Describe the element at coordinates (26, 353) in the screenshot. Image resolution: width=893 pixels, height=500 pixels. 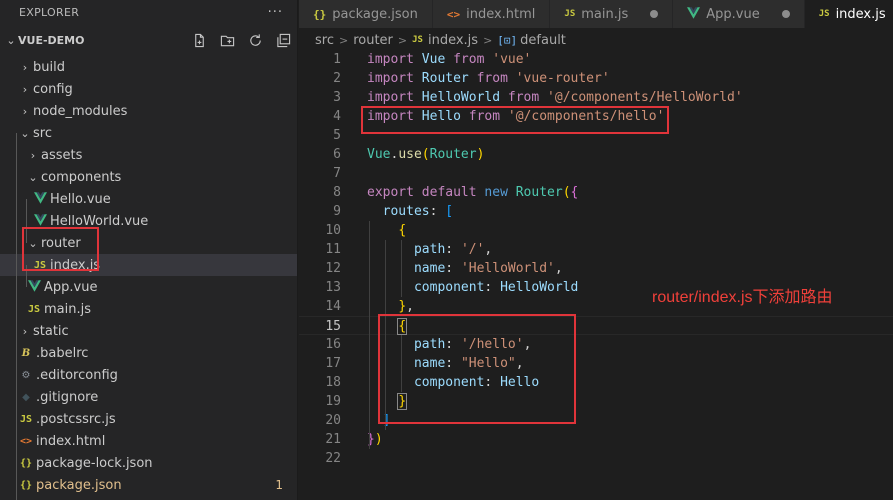
I see `babel-file-icon: B` at that location.